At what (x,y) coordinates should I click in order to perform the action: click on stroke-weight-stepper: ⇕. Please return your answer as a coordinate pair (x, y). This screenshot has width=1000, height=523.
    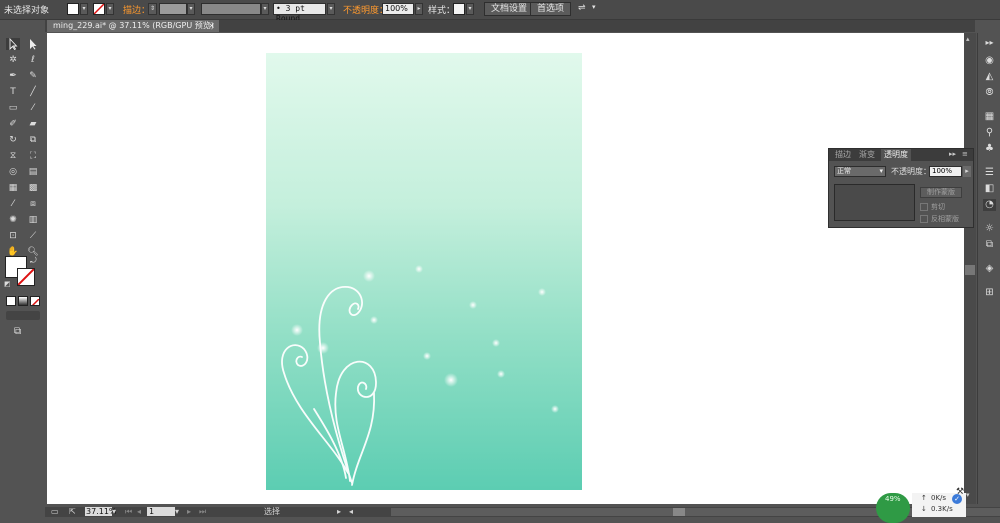
    Looking at the image, I should click on (152, 9).